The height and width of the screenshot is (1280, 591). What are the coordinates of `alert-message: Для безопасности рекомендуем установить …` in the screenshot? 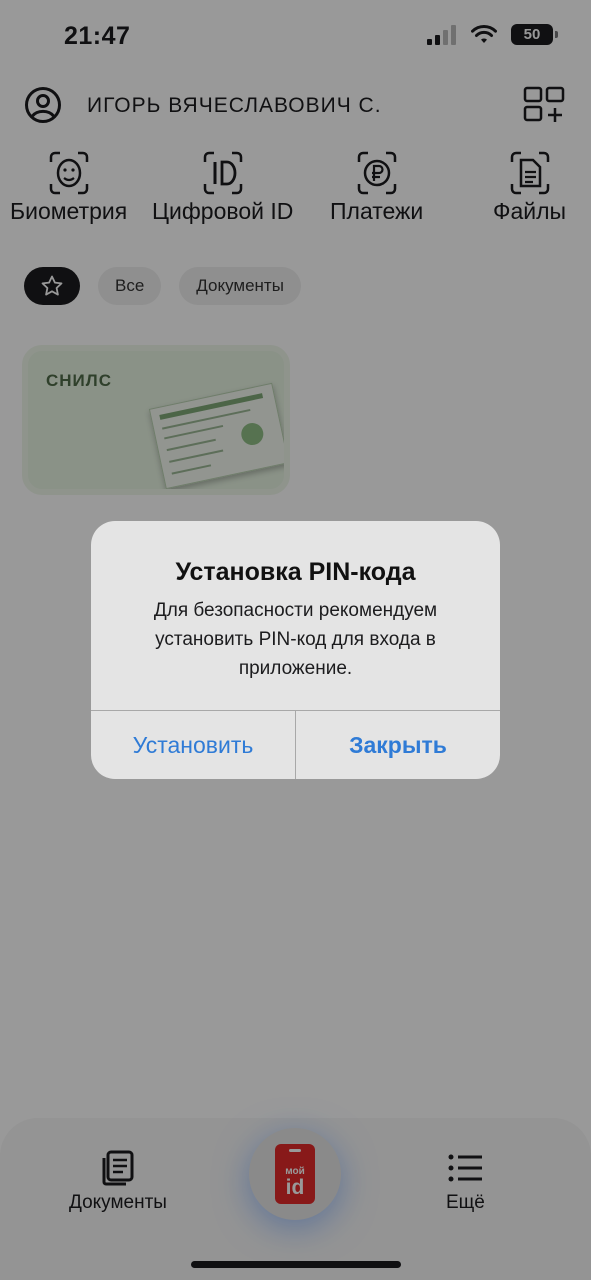 It's located at (295, 639).